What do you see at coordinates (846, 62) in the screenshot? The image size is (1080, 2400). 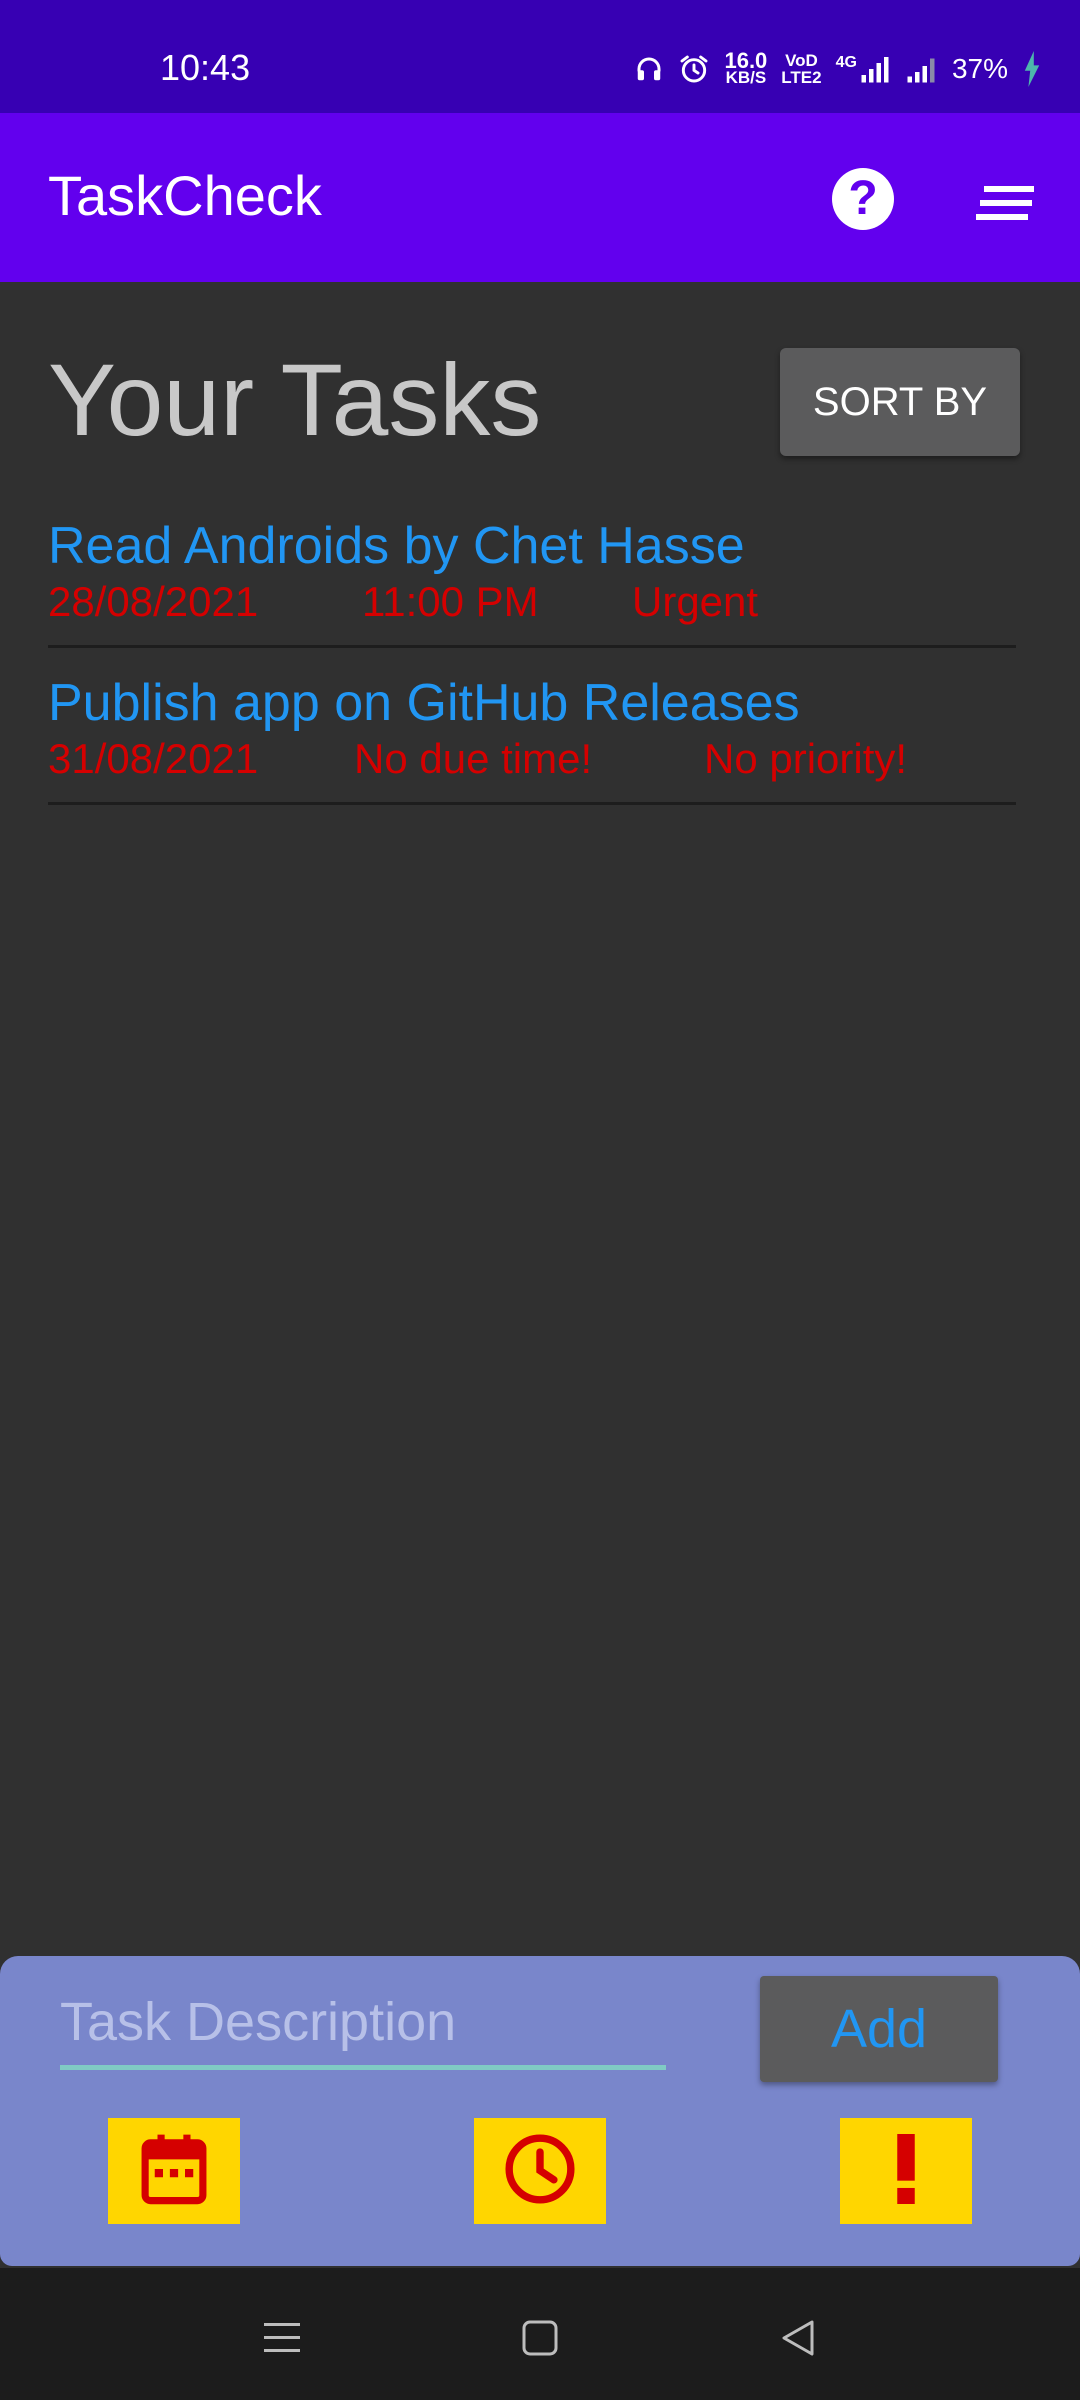 I see `network-type: 4G` at bounding box center [846, 62].